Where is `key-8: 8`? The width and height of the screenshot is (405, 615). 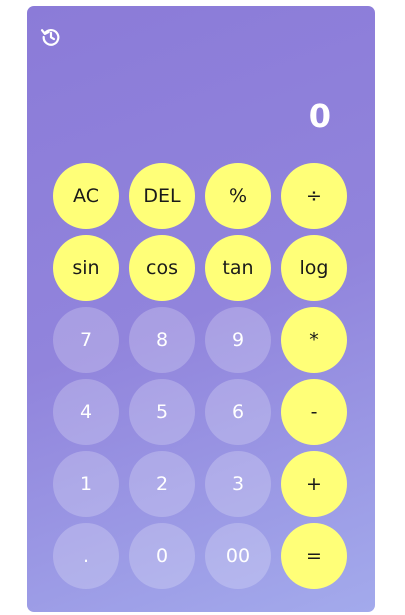
key-8: 8 is located at coordinates (162, 340).